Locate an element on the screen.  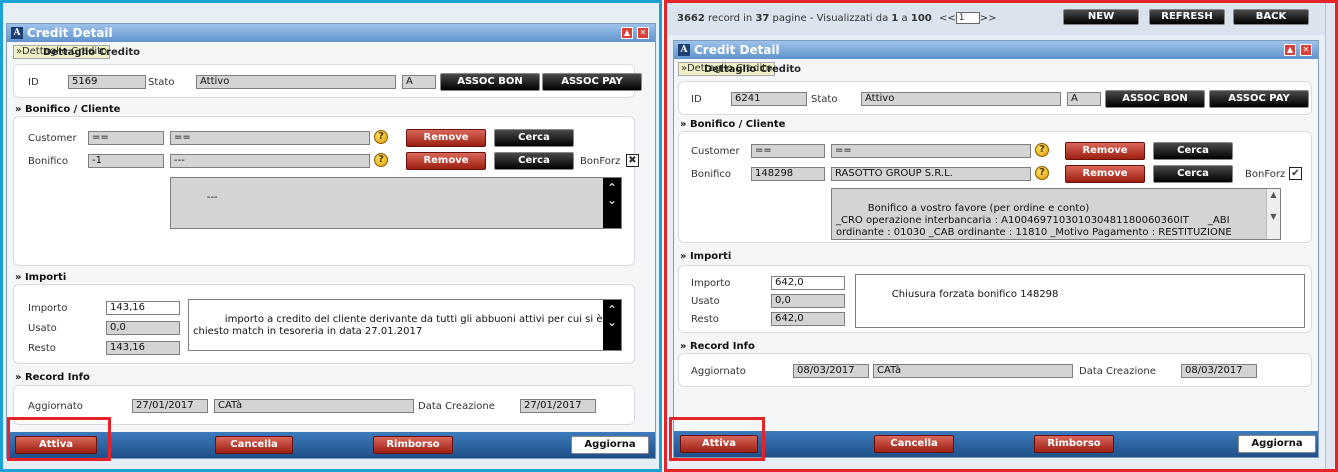
aggiornato-date-field: 27/01/2017 is located at coordinates (170, 406).